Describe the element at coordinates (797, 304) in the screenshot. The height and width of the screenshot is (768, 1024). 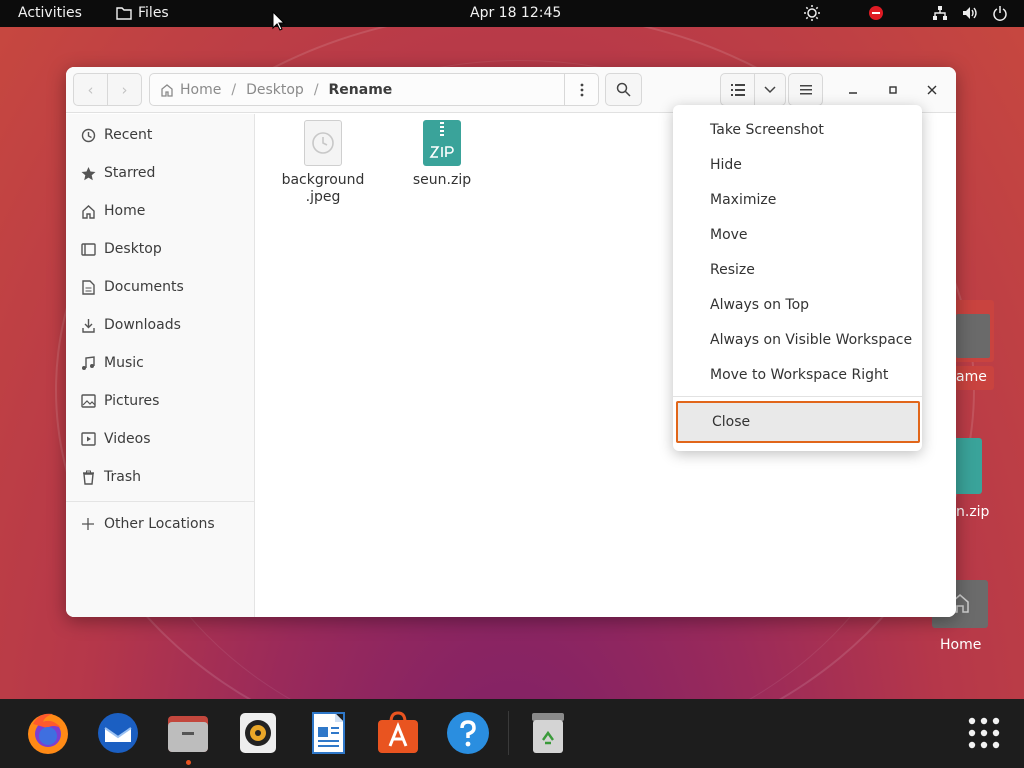
I see `menu-item-always-on-top: Always on Top` at that location.